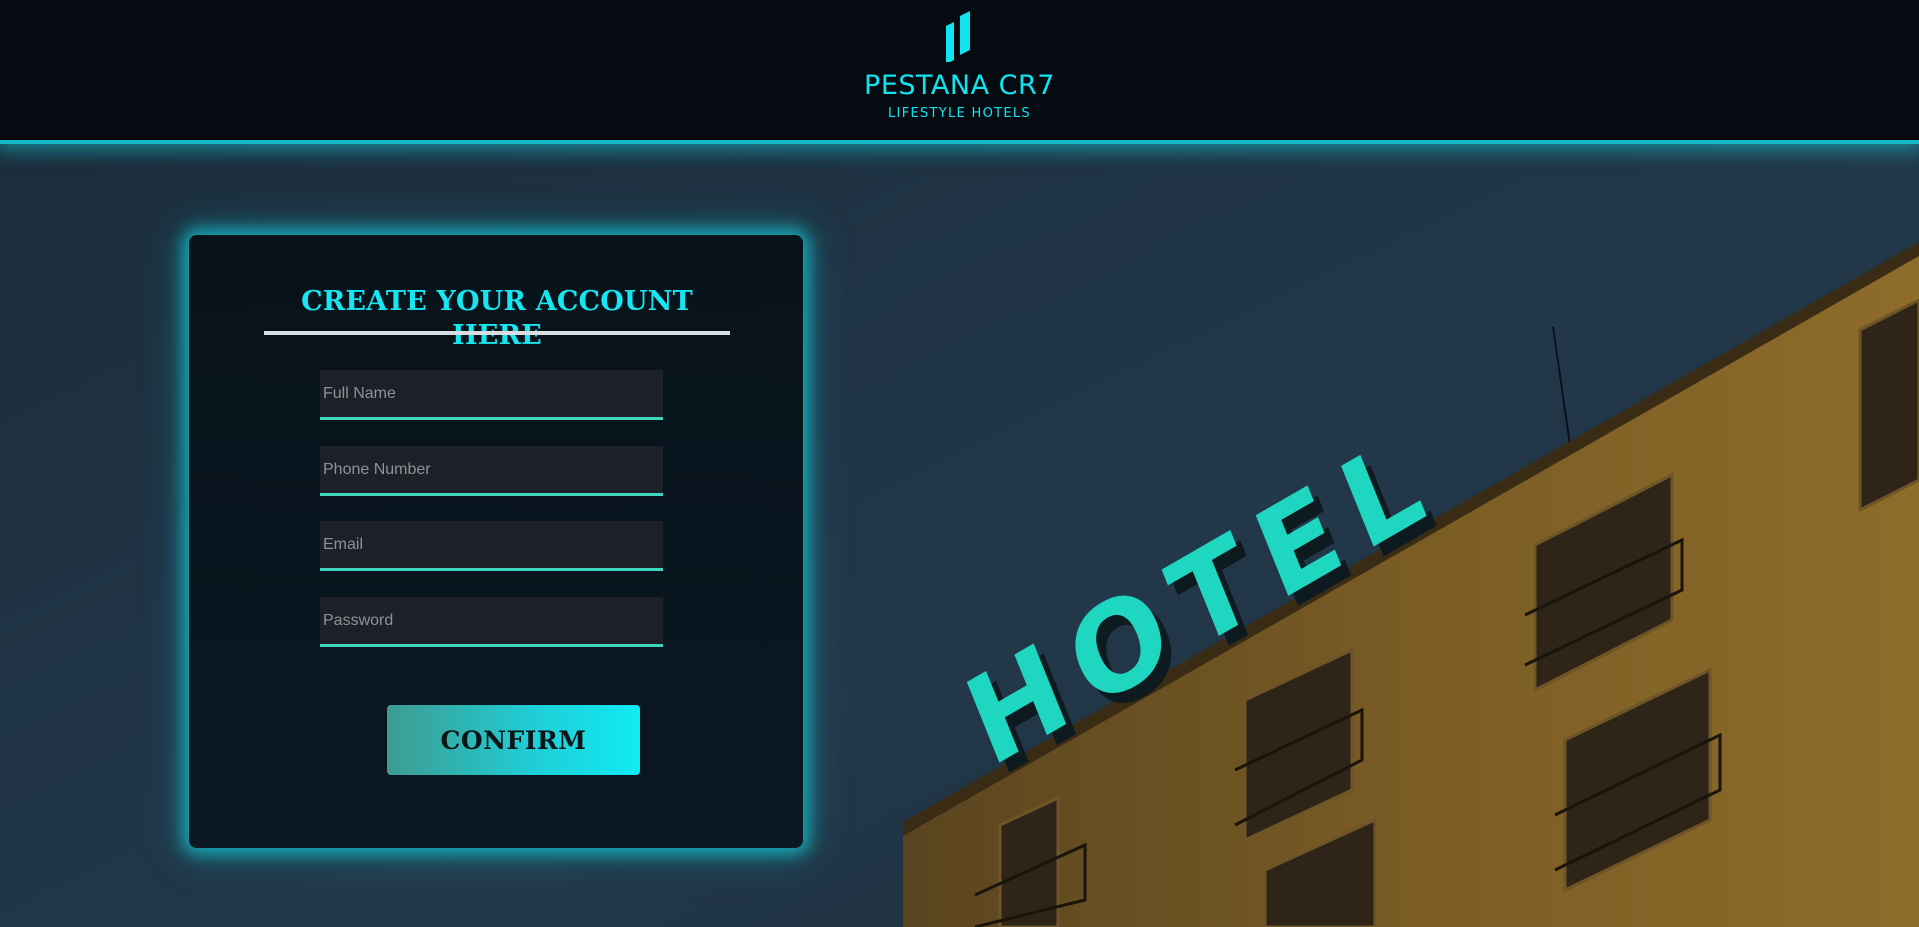 Image resolution: width=1919 pixels, height=927 pixels. I want to click on title-underline, so click(497, 333).